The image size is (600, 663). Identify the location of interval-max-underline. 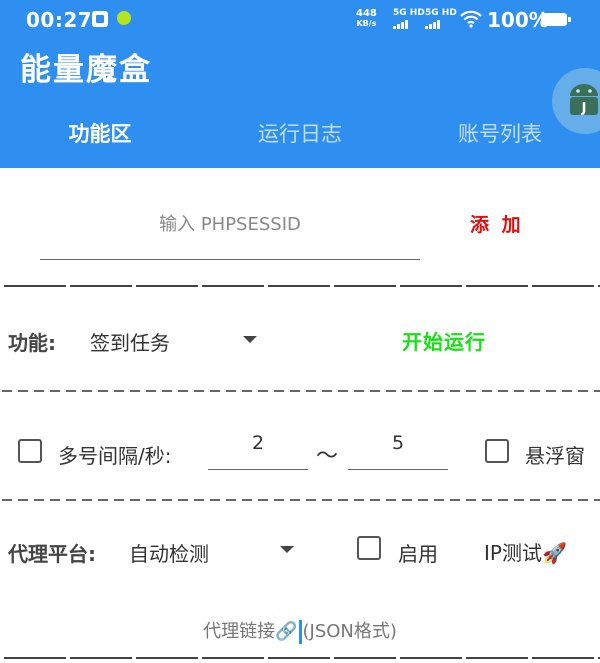
(398, 469).